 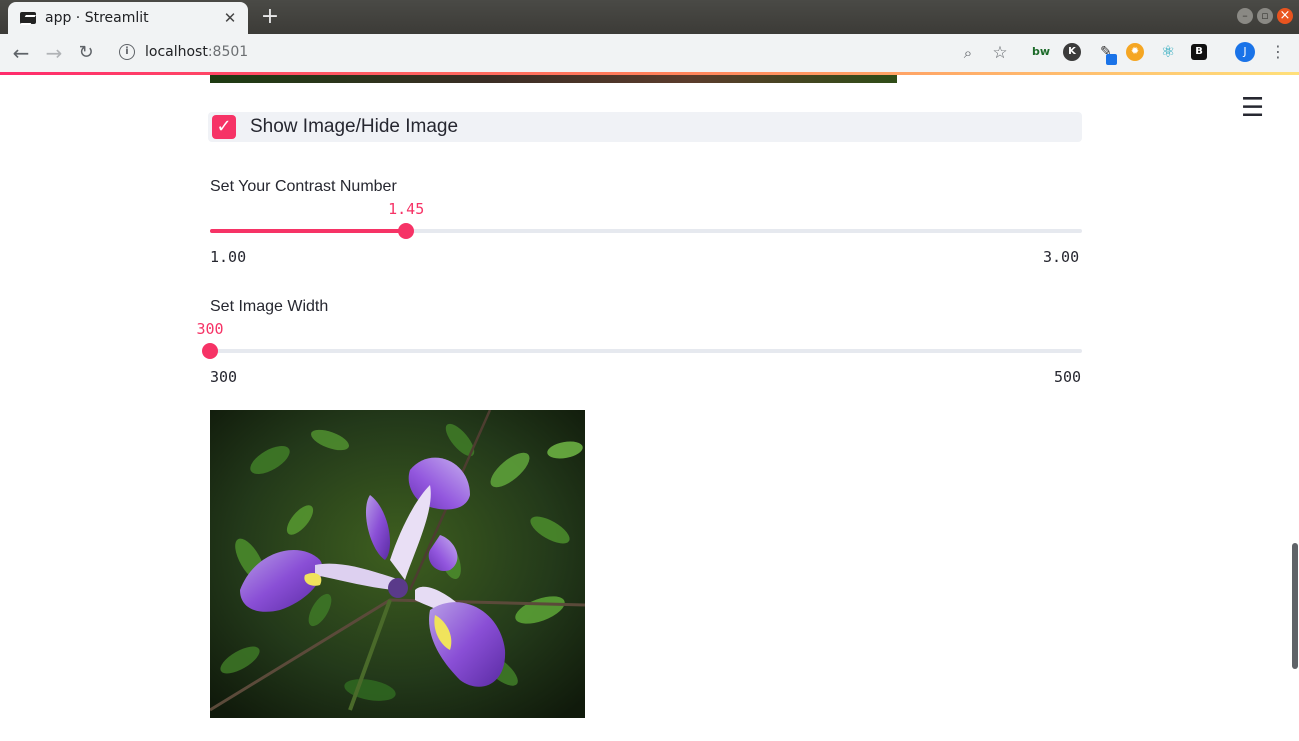 I want to click on back-button: ←, so click(x=21, y=53).